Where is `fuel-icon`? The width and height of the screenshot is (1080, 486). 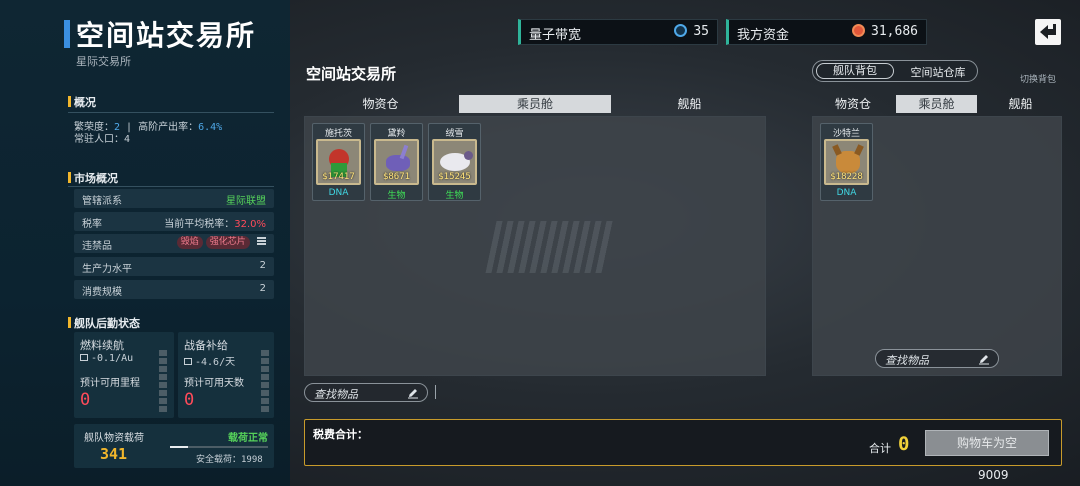 fuel-icon is located at coordinates (84, 357).